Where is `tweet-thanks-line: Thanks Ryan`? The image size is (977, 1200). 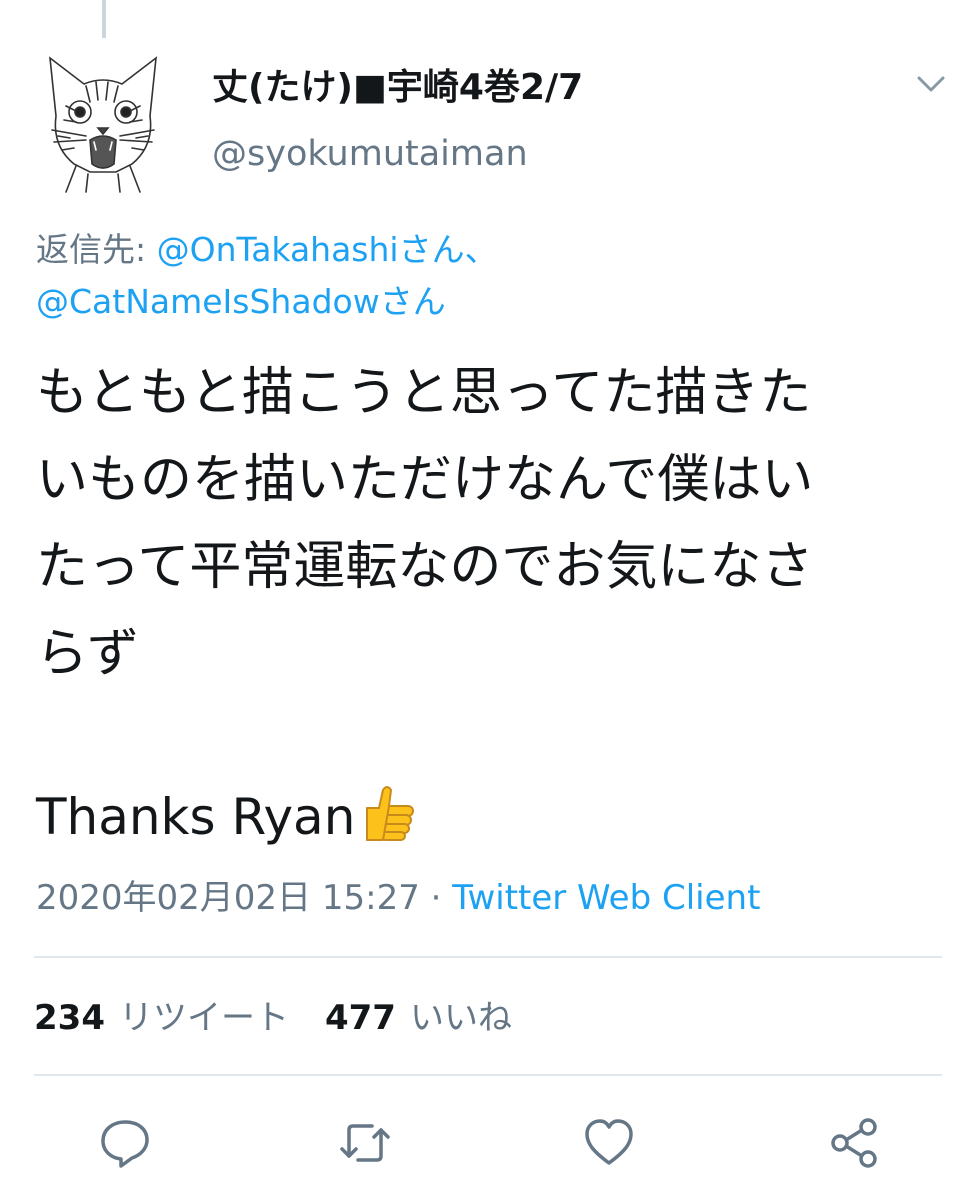
tweet-thanks-line: Thanks Ryan is located at coordinates (227, 816).